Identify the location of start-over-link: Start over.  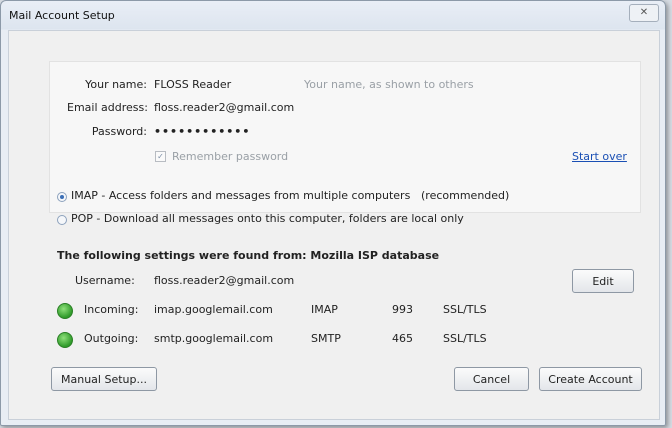
(599, 156).